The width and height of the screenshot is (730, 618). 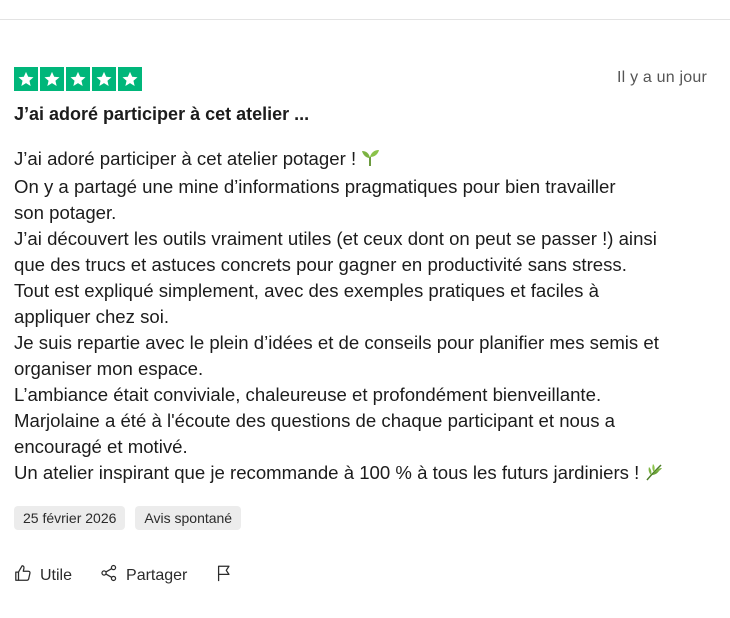 What do you see at coordinates (157, 575) in the screenshot?
I see `share-label: Partager` at bounding box center [157, 575].